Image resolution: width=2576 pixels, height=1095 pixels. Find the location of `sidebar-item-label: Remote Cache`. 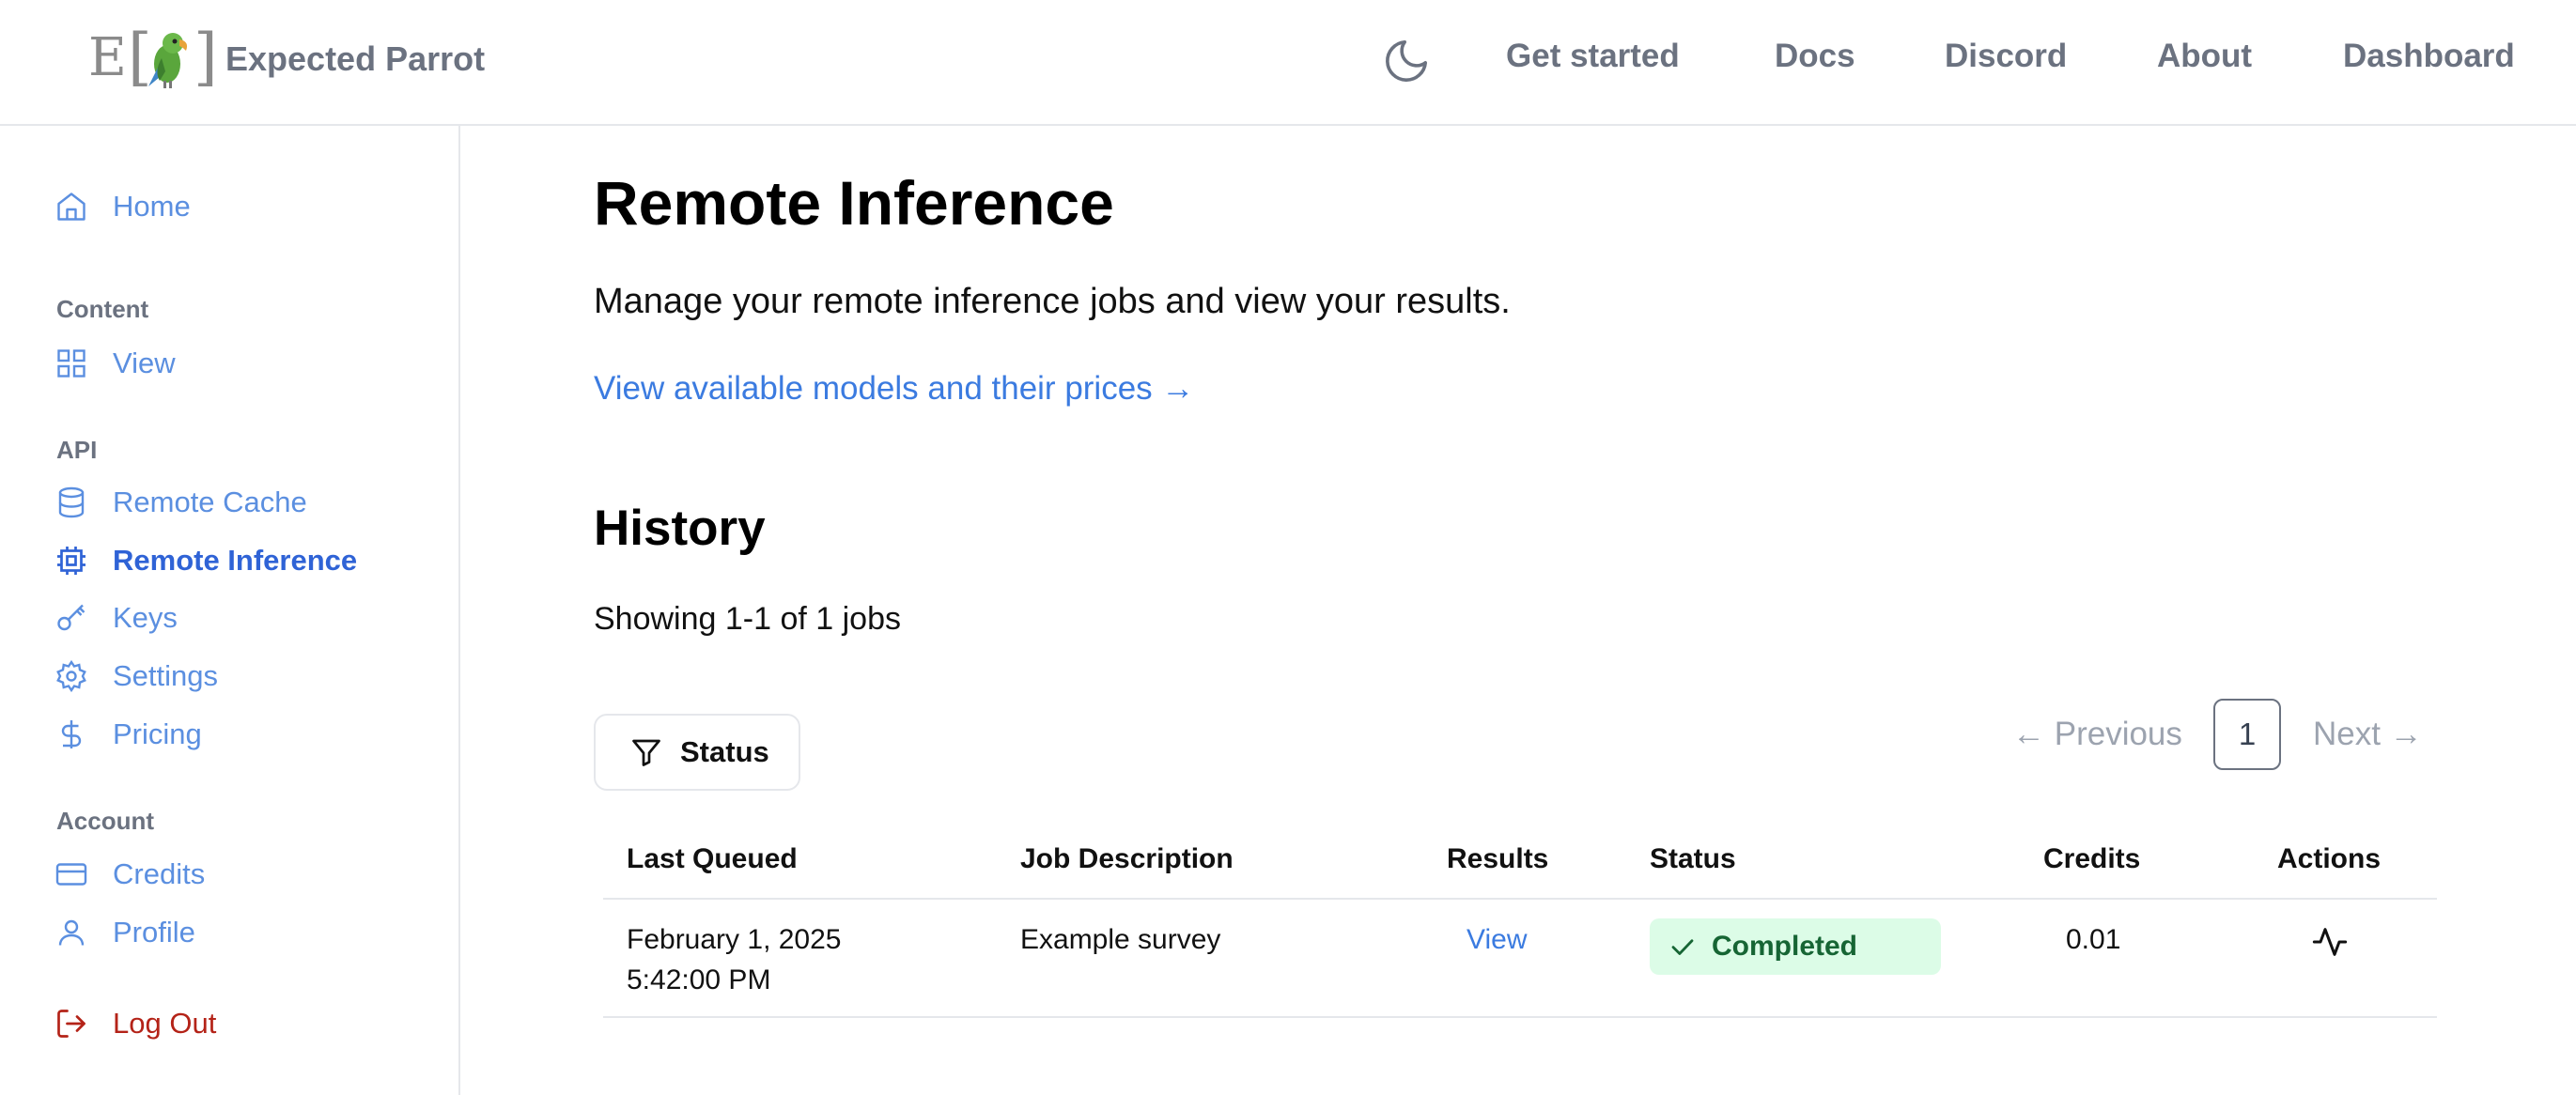

sidebar-item-label: Remote Cache is located at coordinates (210, 502).